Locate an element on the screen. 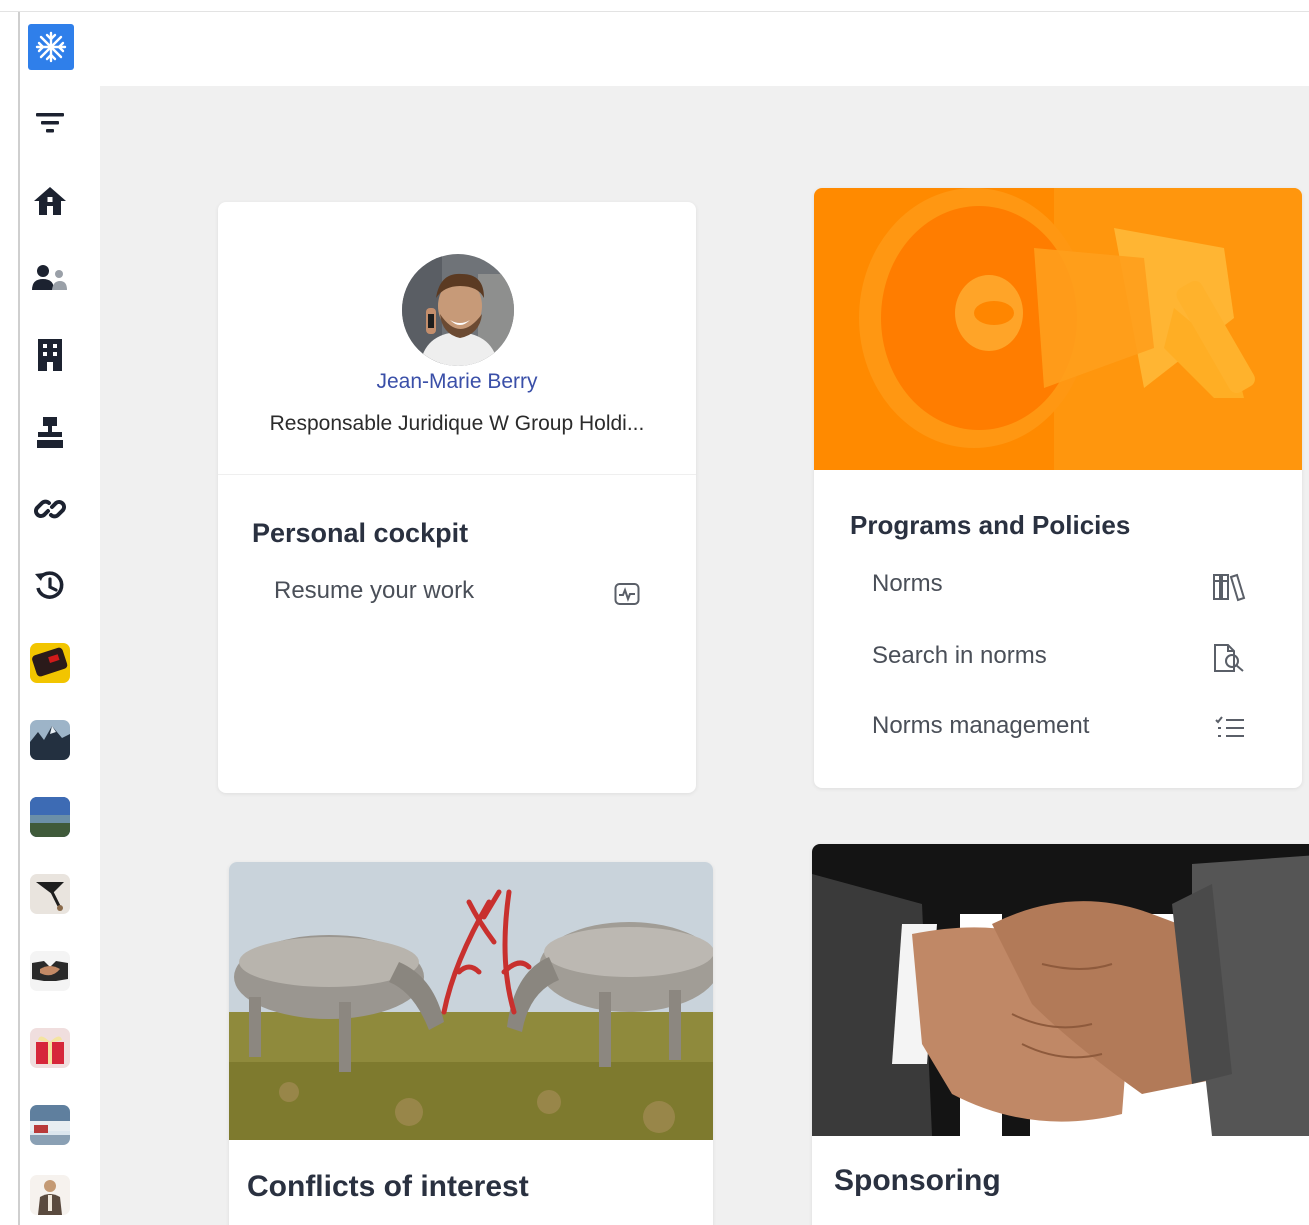 The height and width of the screenshot is (1225, 1309). top-bar is located at coordinates (704, 49).